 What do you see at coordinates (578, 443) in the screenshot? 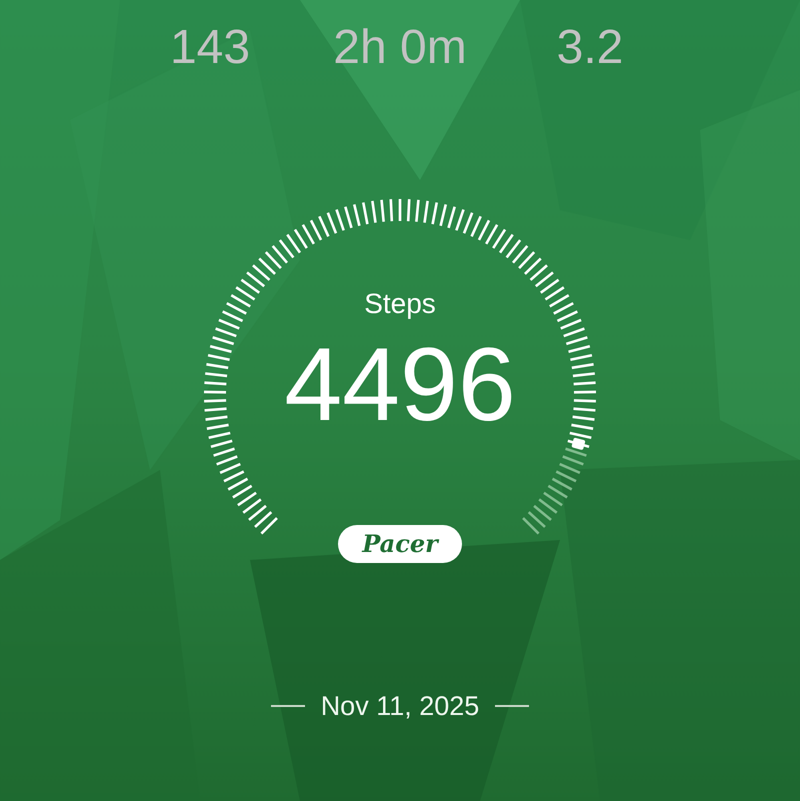
I see `progress-marker` at bounding box center [578, 443].